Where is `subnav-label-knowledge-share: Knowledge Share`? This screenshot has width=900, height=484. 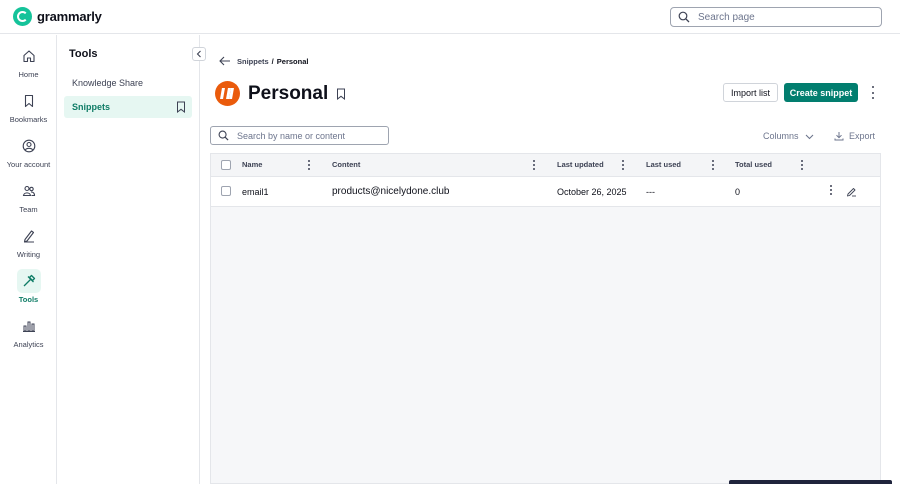 subnav-label-knowledge-share: Knowledge Share is located at coordinates (108, 83).